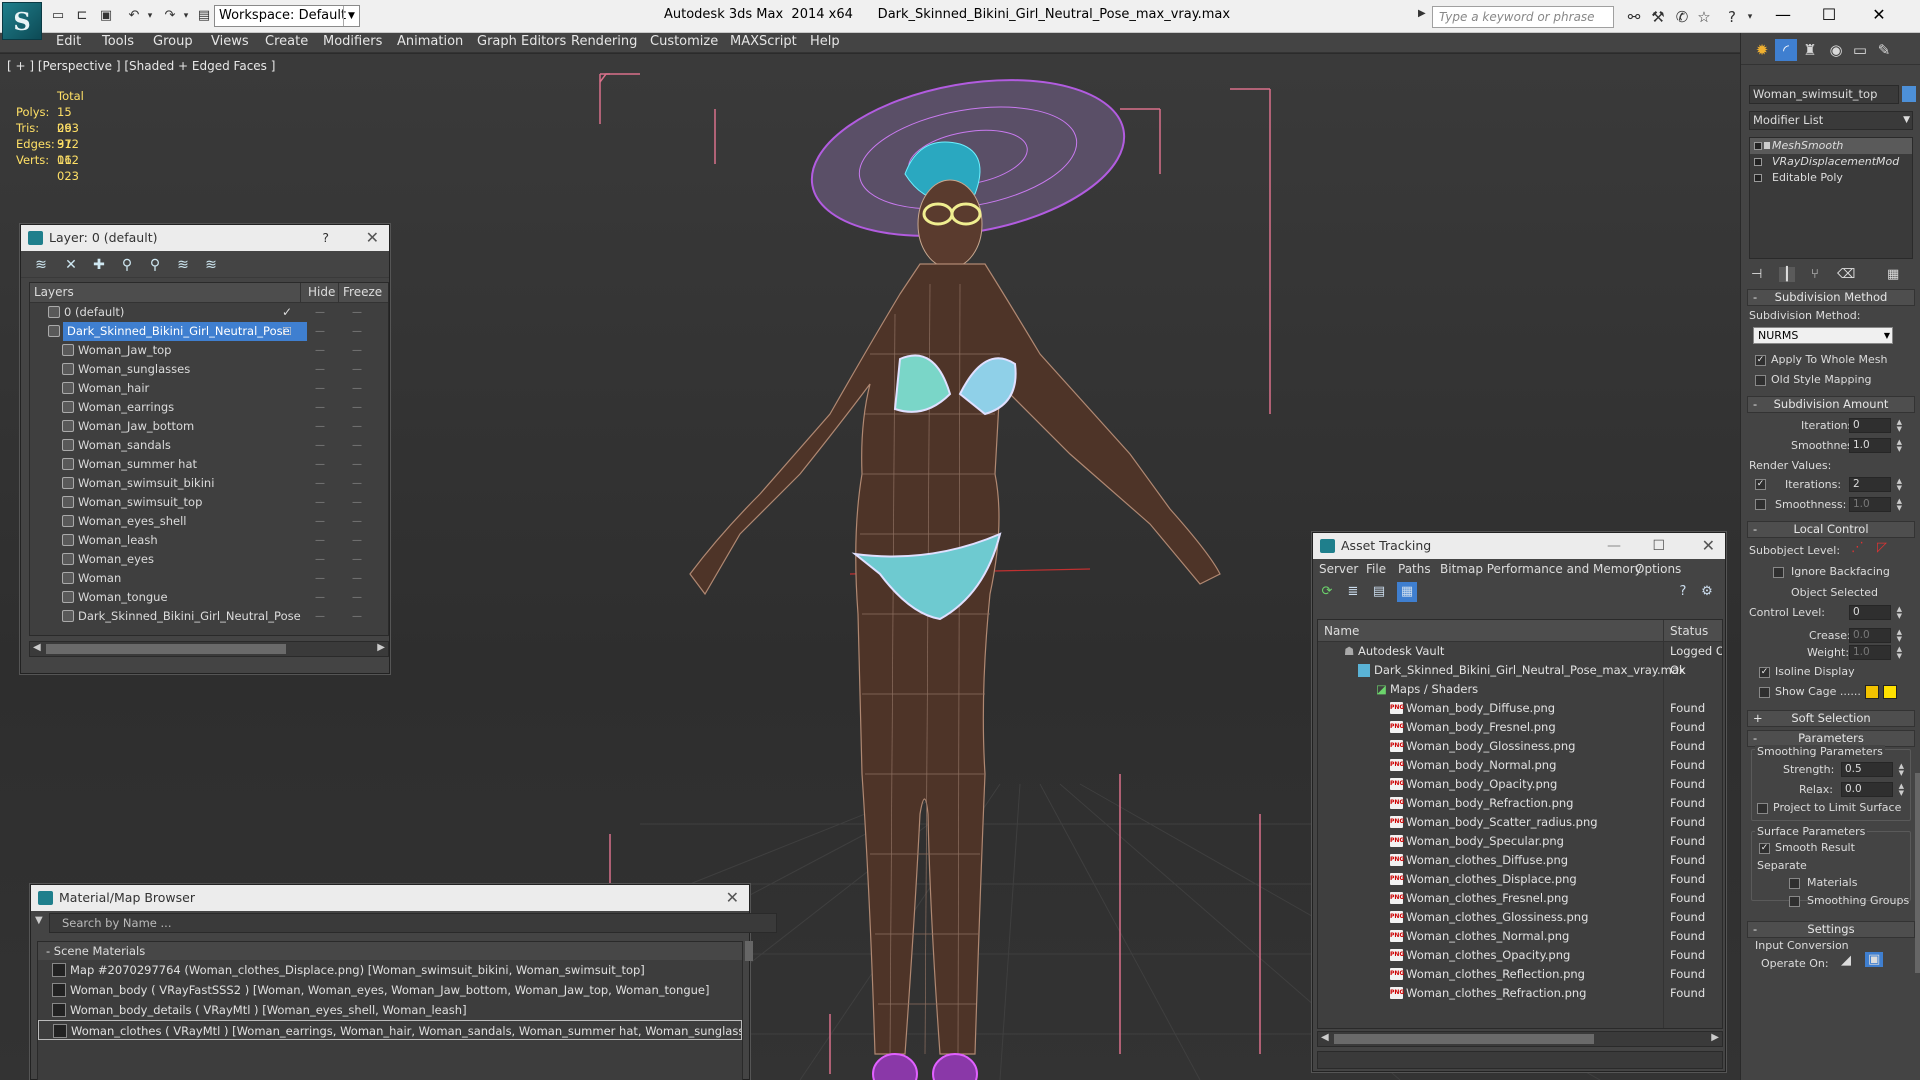 This screenshot has height=1080, width=1920. I want to click on object-row: Dark_Skinned_Bikini_Girl_Neutral_Pose — —, so click(209, 616).